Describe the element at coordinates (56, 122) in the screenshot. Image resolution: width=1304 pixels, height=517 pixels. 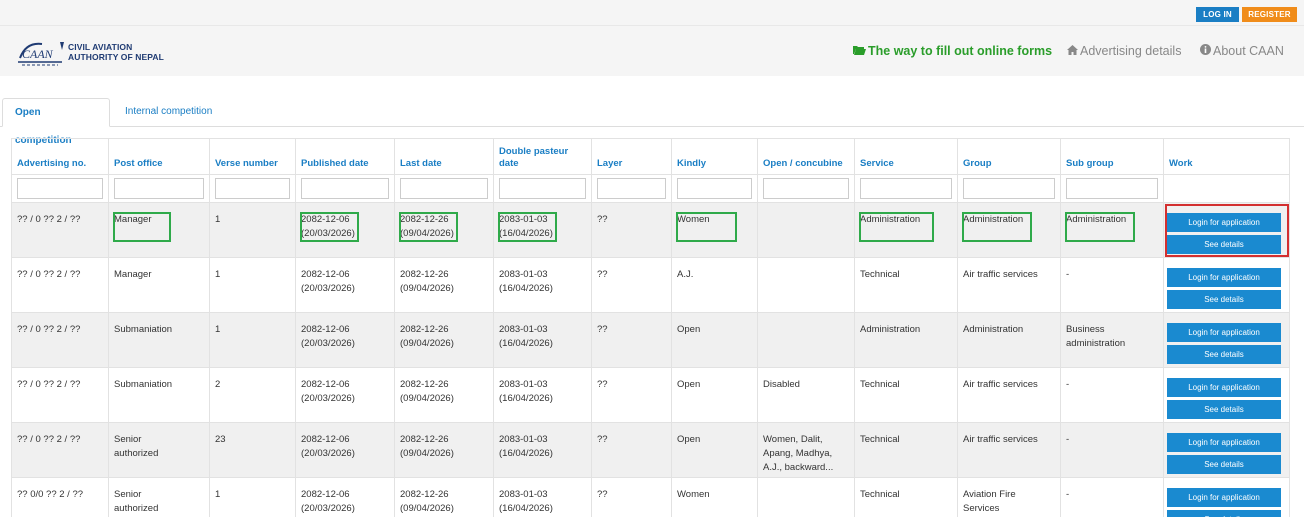
I see `tab-open-competition: Open competition` at that location.